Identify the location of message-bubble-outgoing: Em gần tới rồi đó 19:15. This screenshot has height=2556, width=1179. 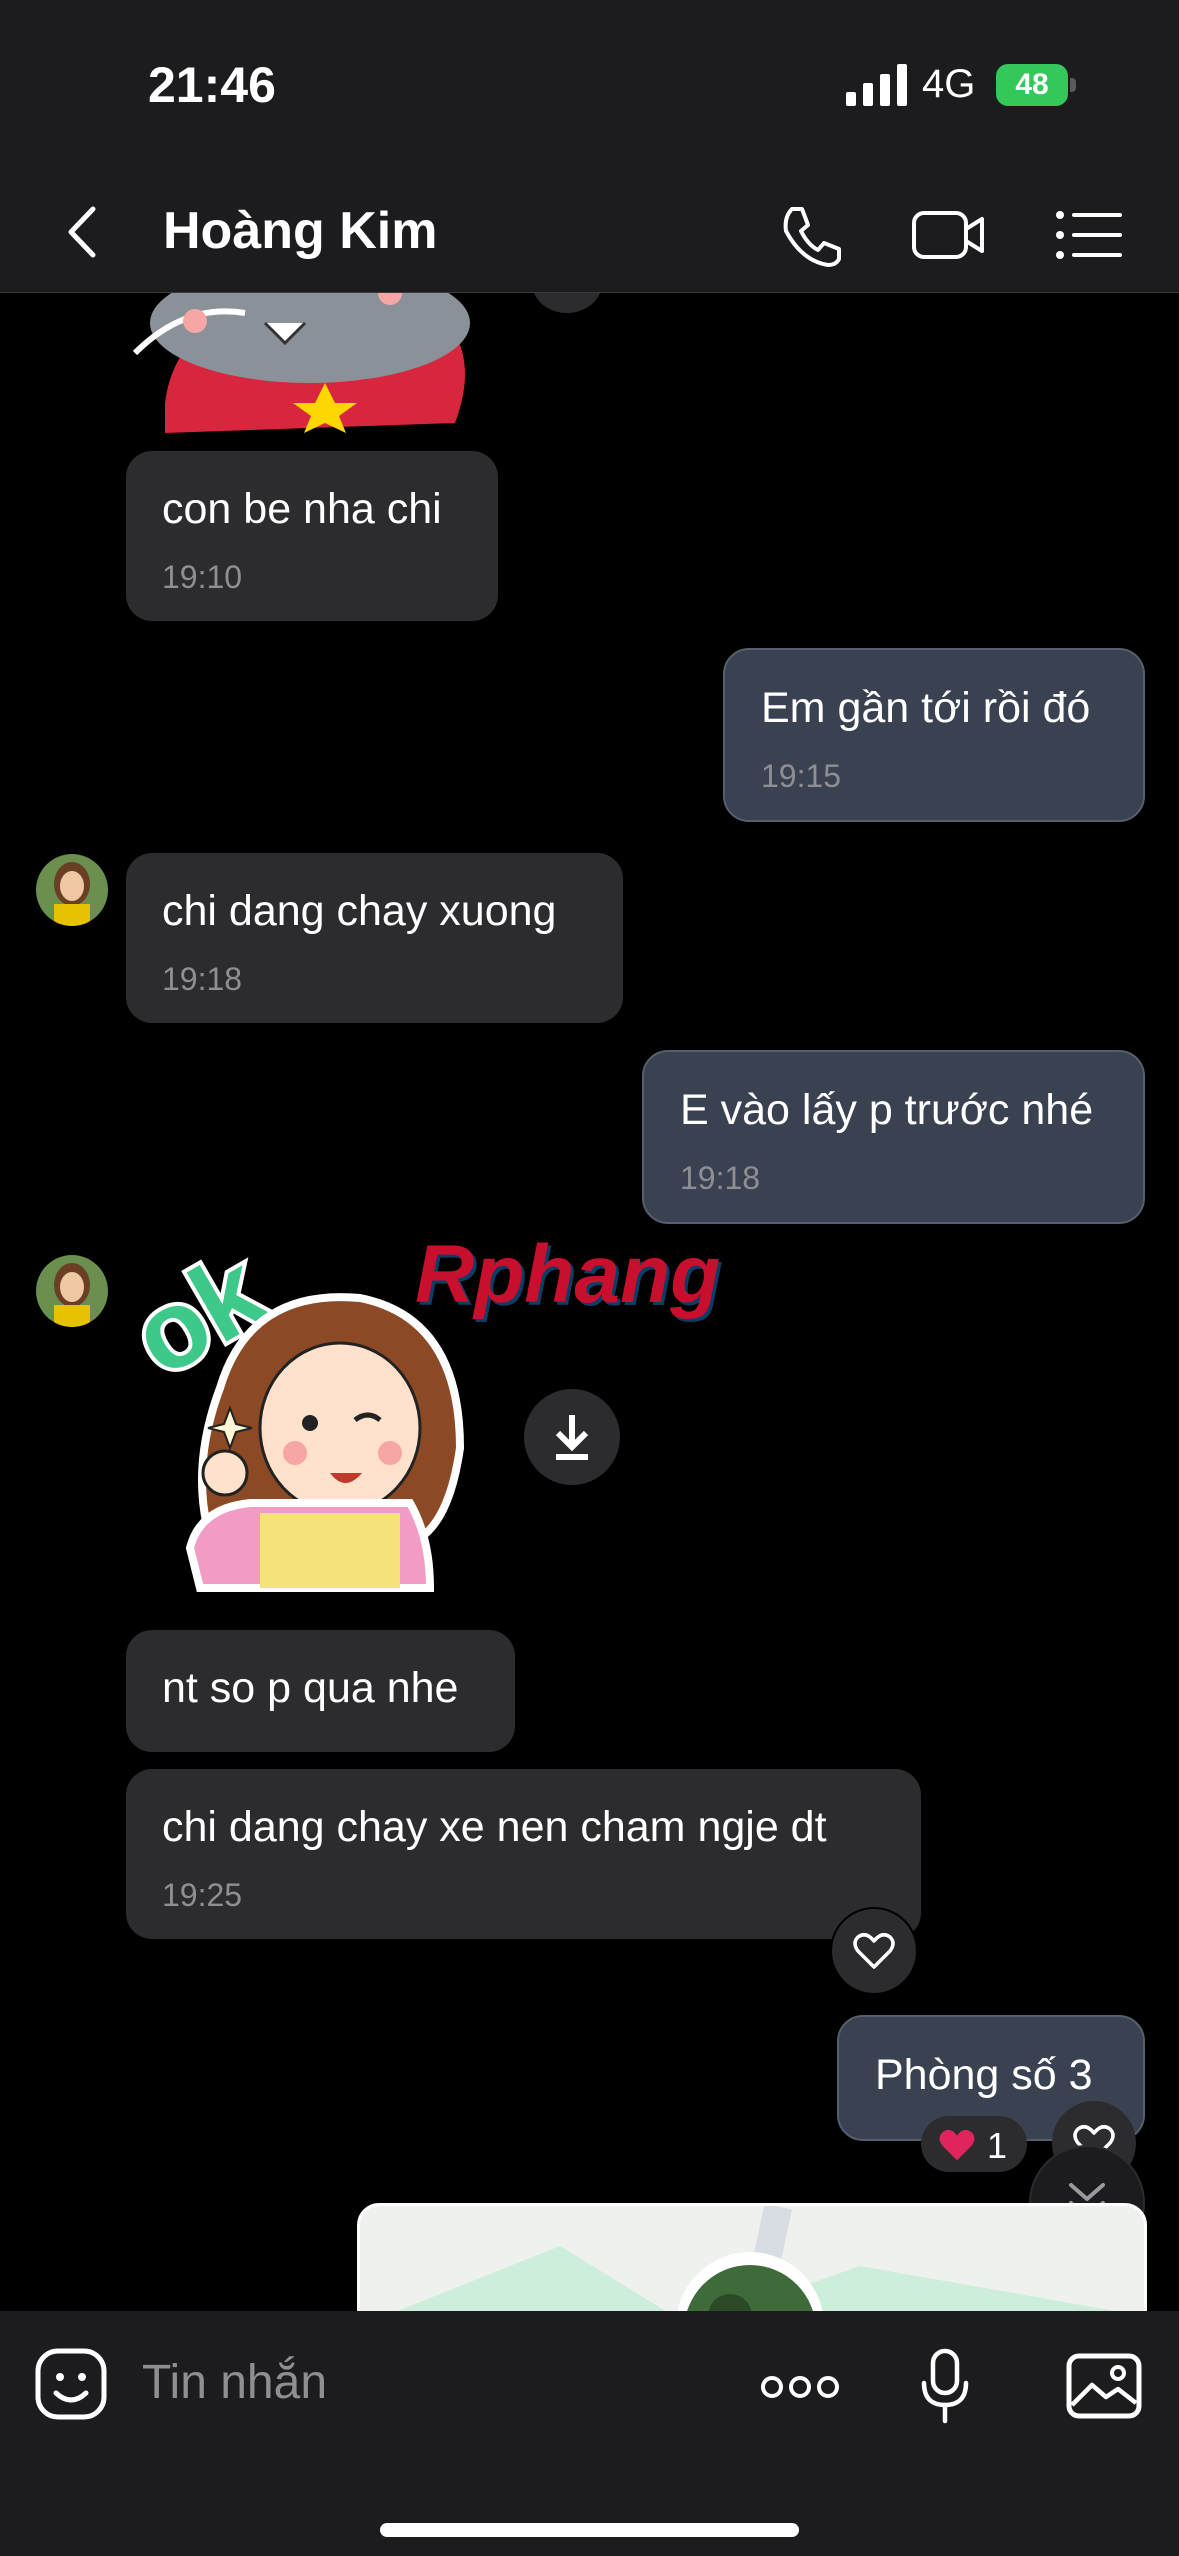
(934, 735).